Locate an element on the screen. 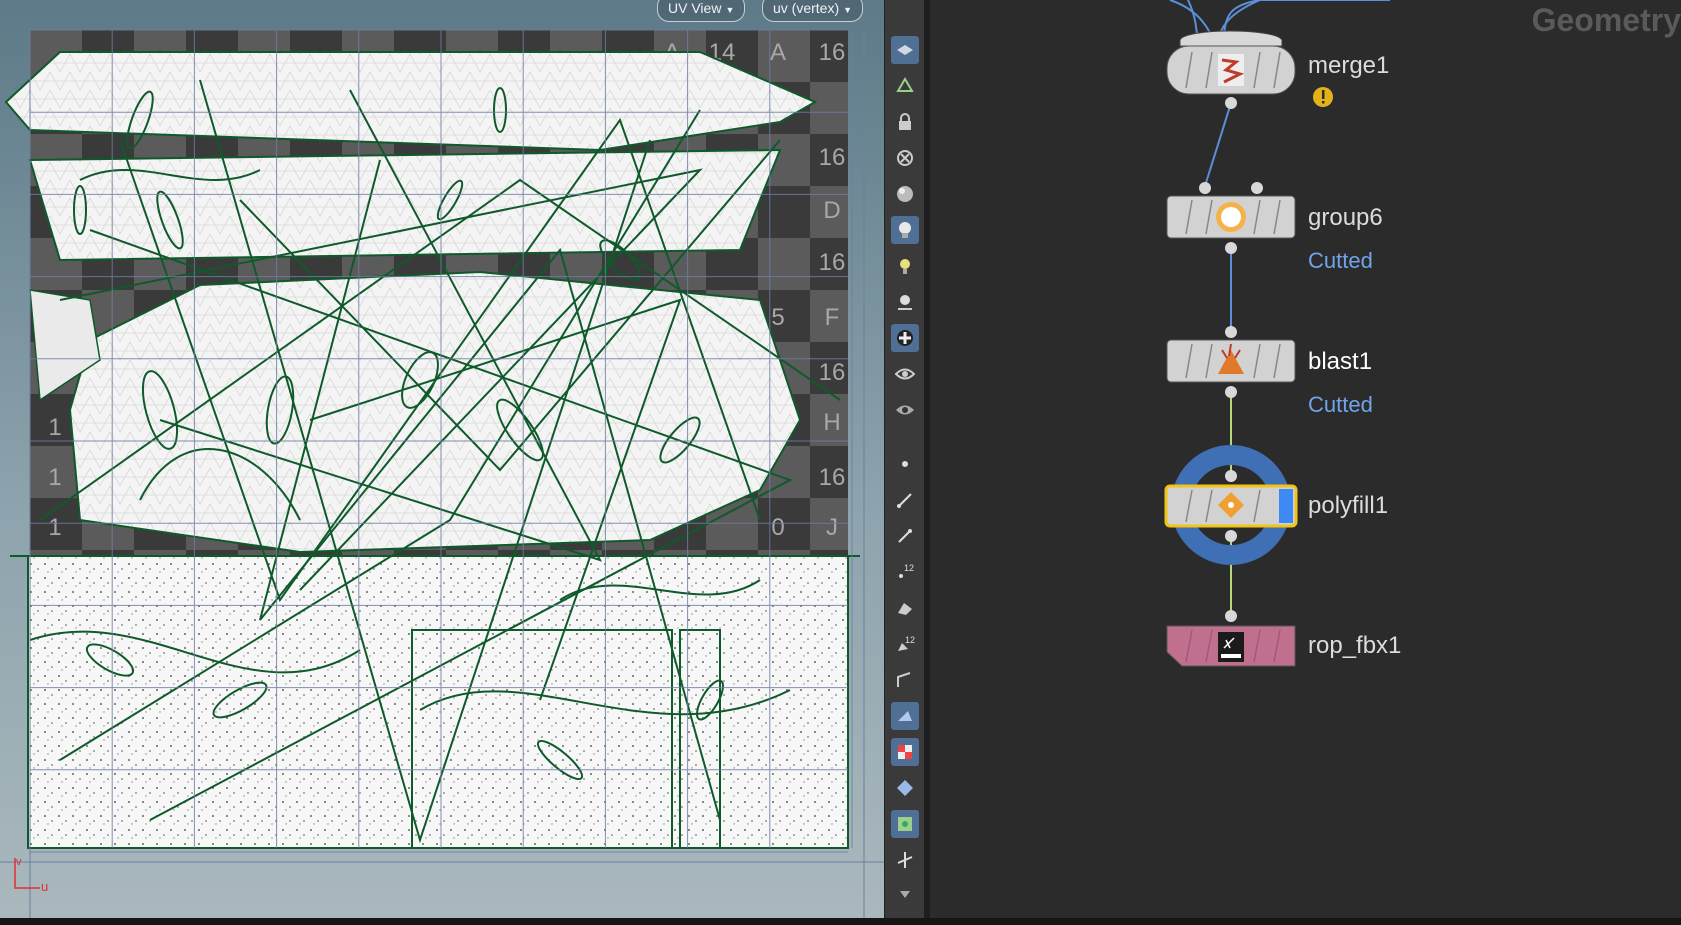 This screenshot has width=1681, height=925. light-add-button is located at coordinates (905, 266).